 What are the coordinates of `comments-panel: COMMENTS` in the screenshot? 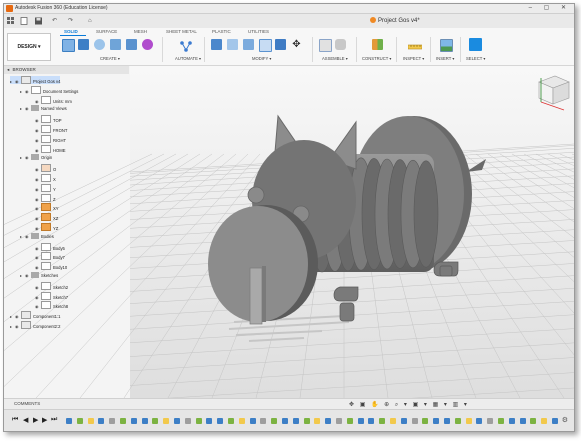 It's located at (289, 403).